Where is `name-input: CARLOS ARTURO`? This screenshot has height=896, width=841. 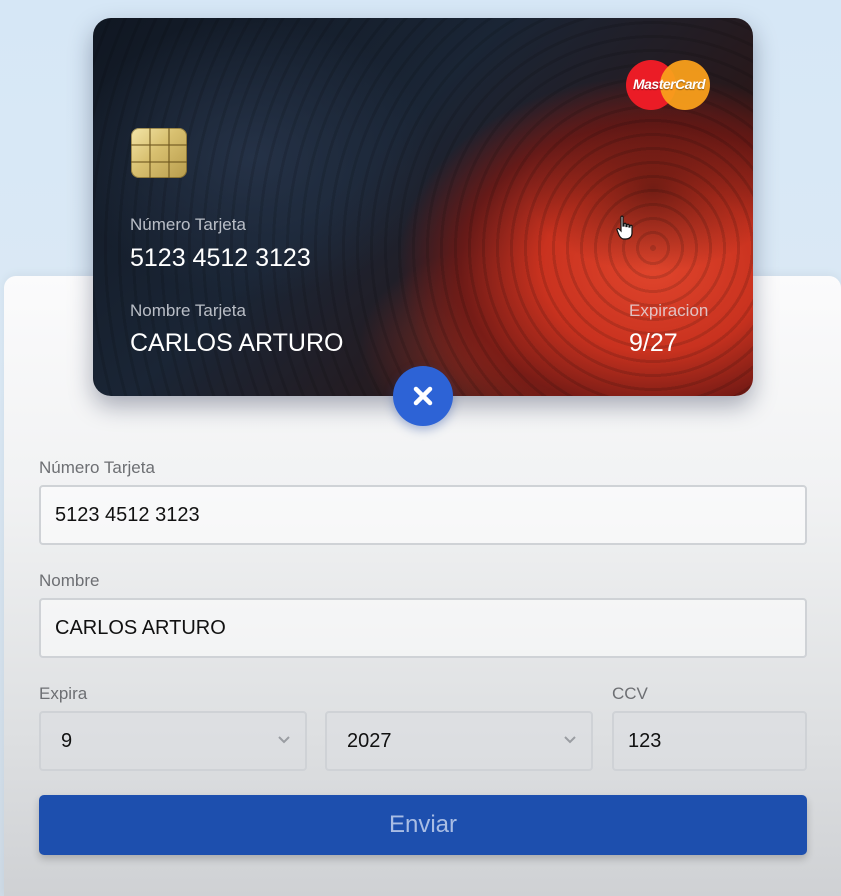 name-input: CARLOS ARTURO is located at coordinates (423, 628).